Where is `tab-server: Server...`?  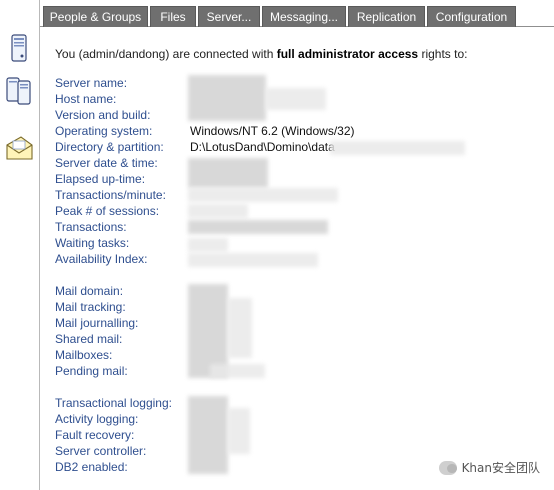 tab-server: Server... is located at coordinates (229, 16).